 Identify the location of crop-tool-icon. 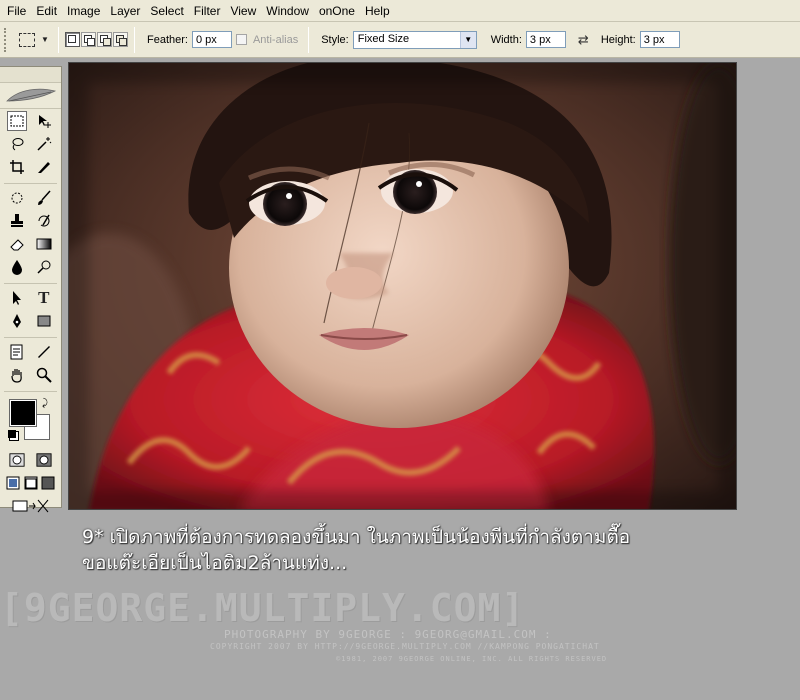
(17, 167).